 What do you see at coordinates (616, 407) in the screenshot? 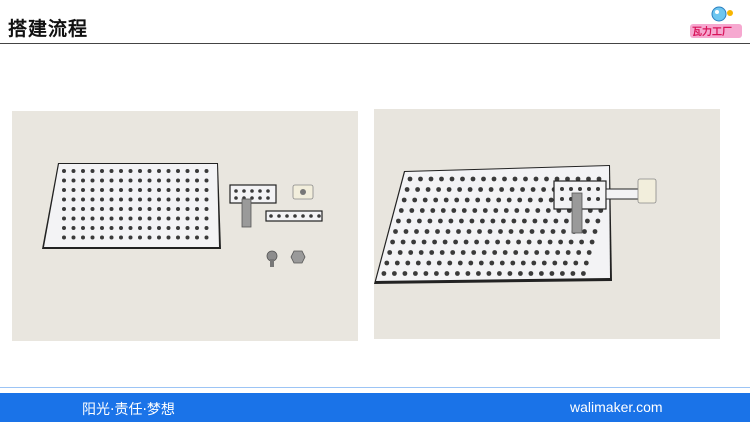
I see `footer-website: walimaker.com` at bounding box center [616, 407].